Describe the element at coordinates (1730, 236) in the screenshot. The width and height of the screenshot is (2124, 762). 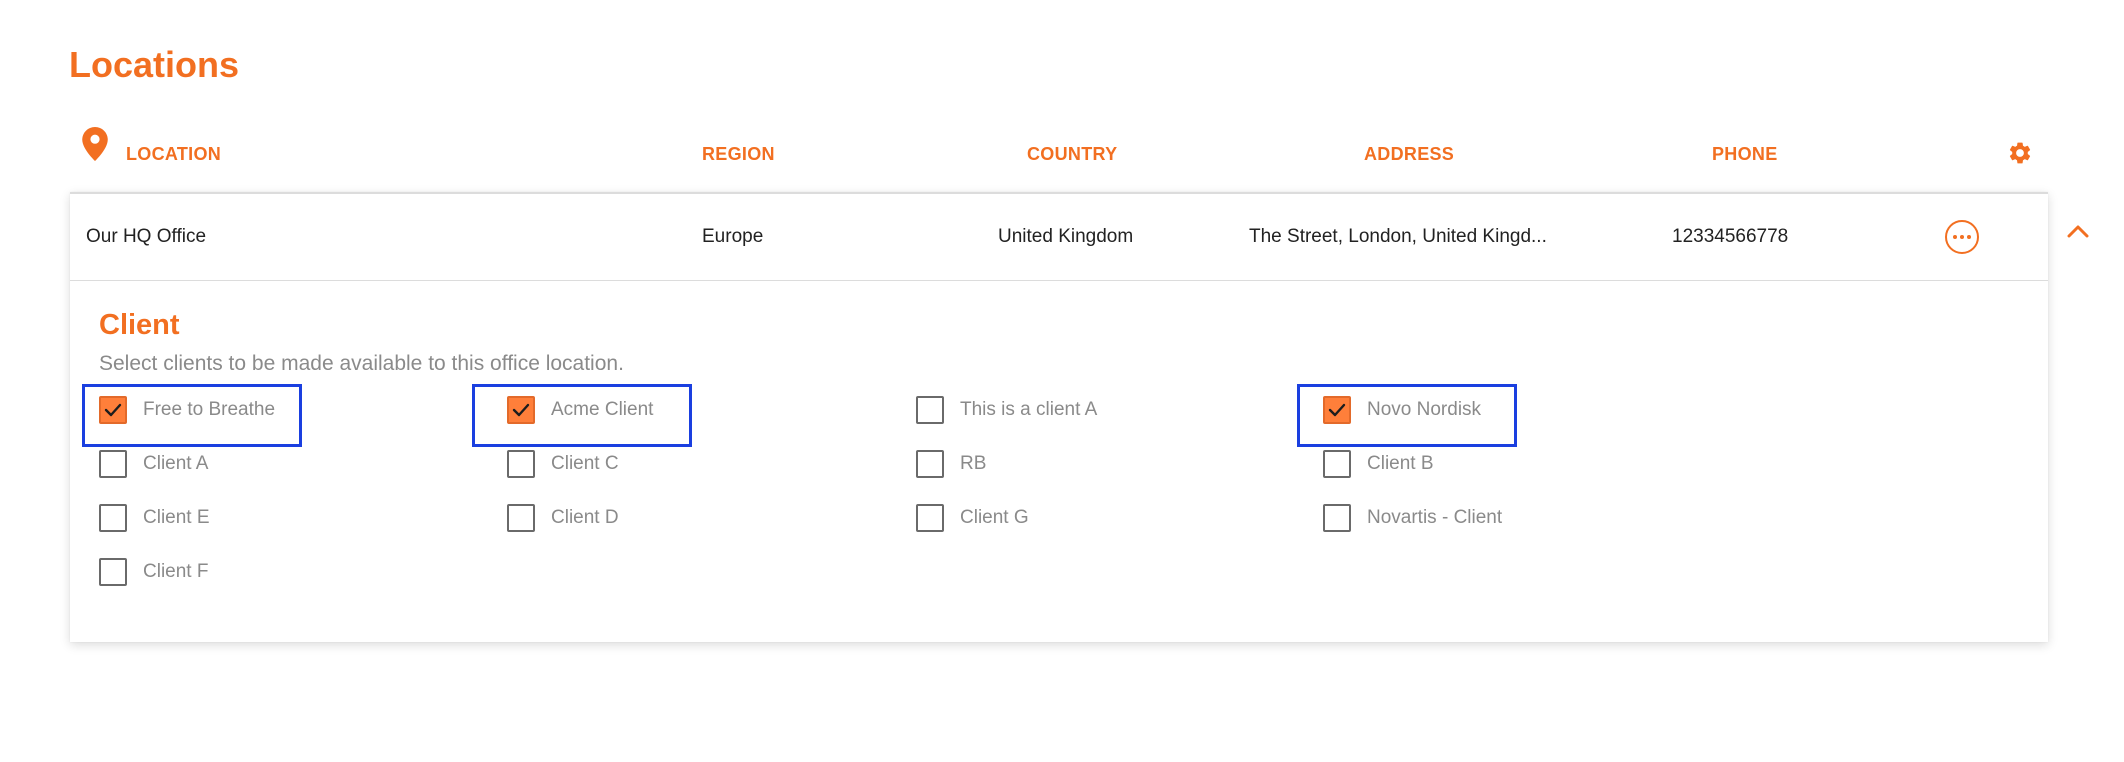
I see `cell-phone: 12334566778` at that location.